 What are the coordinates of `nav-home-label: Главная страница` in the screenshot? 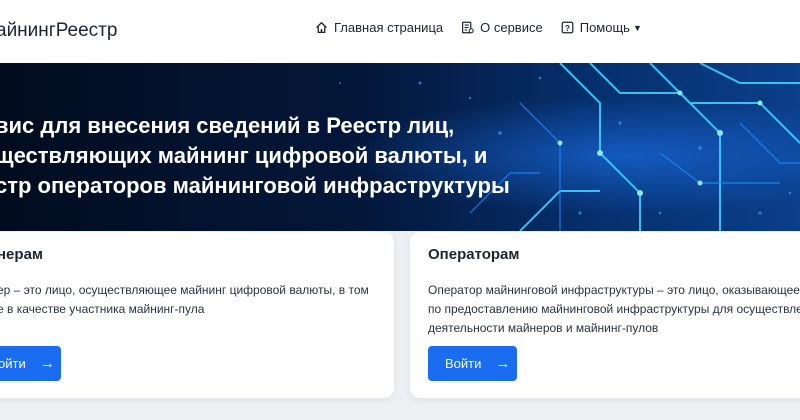 It's located at (389, 27).